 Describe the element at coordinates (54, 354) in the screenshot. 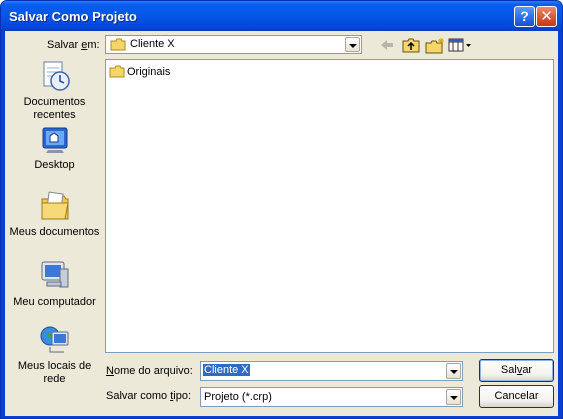

I see `place-network: Meus locais de rede` at that location.